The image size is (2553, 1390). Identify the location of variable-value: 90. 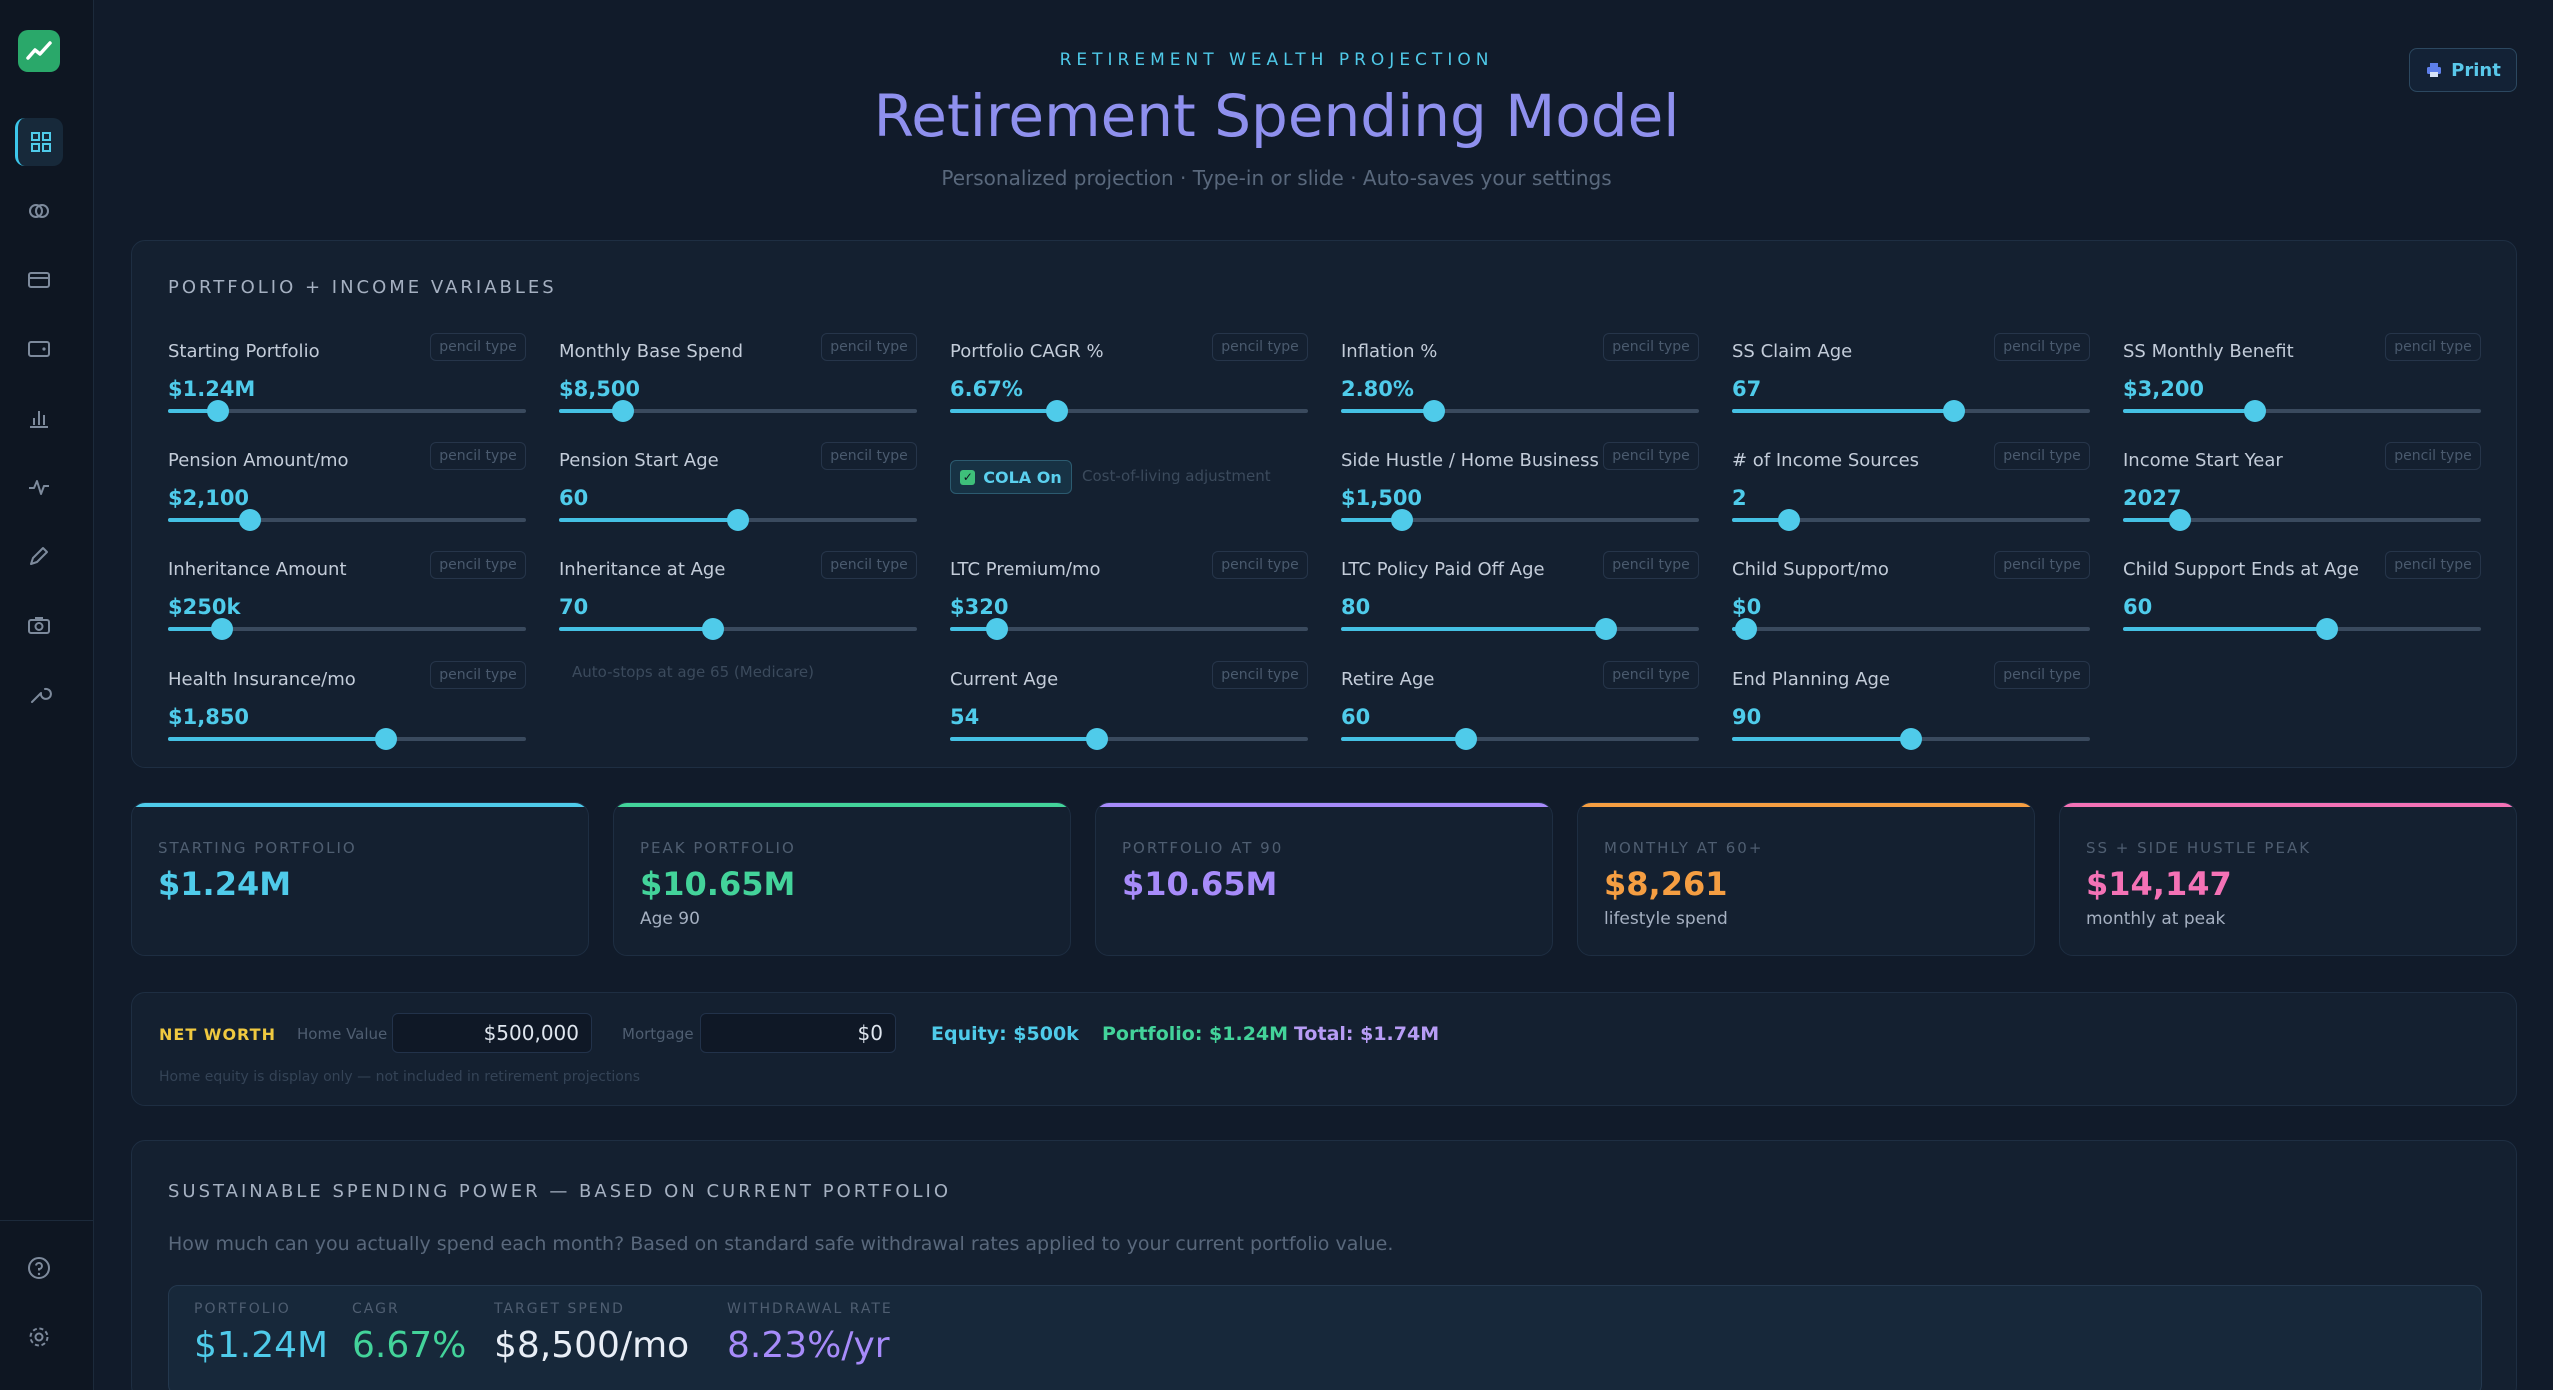
(1746, 717).